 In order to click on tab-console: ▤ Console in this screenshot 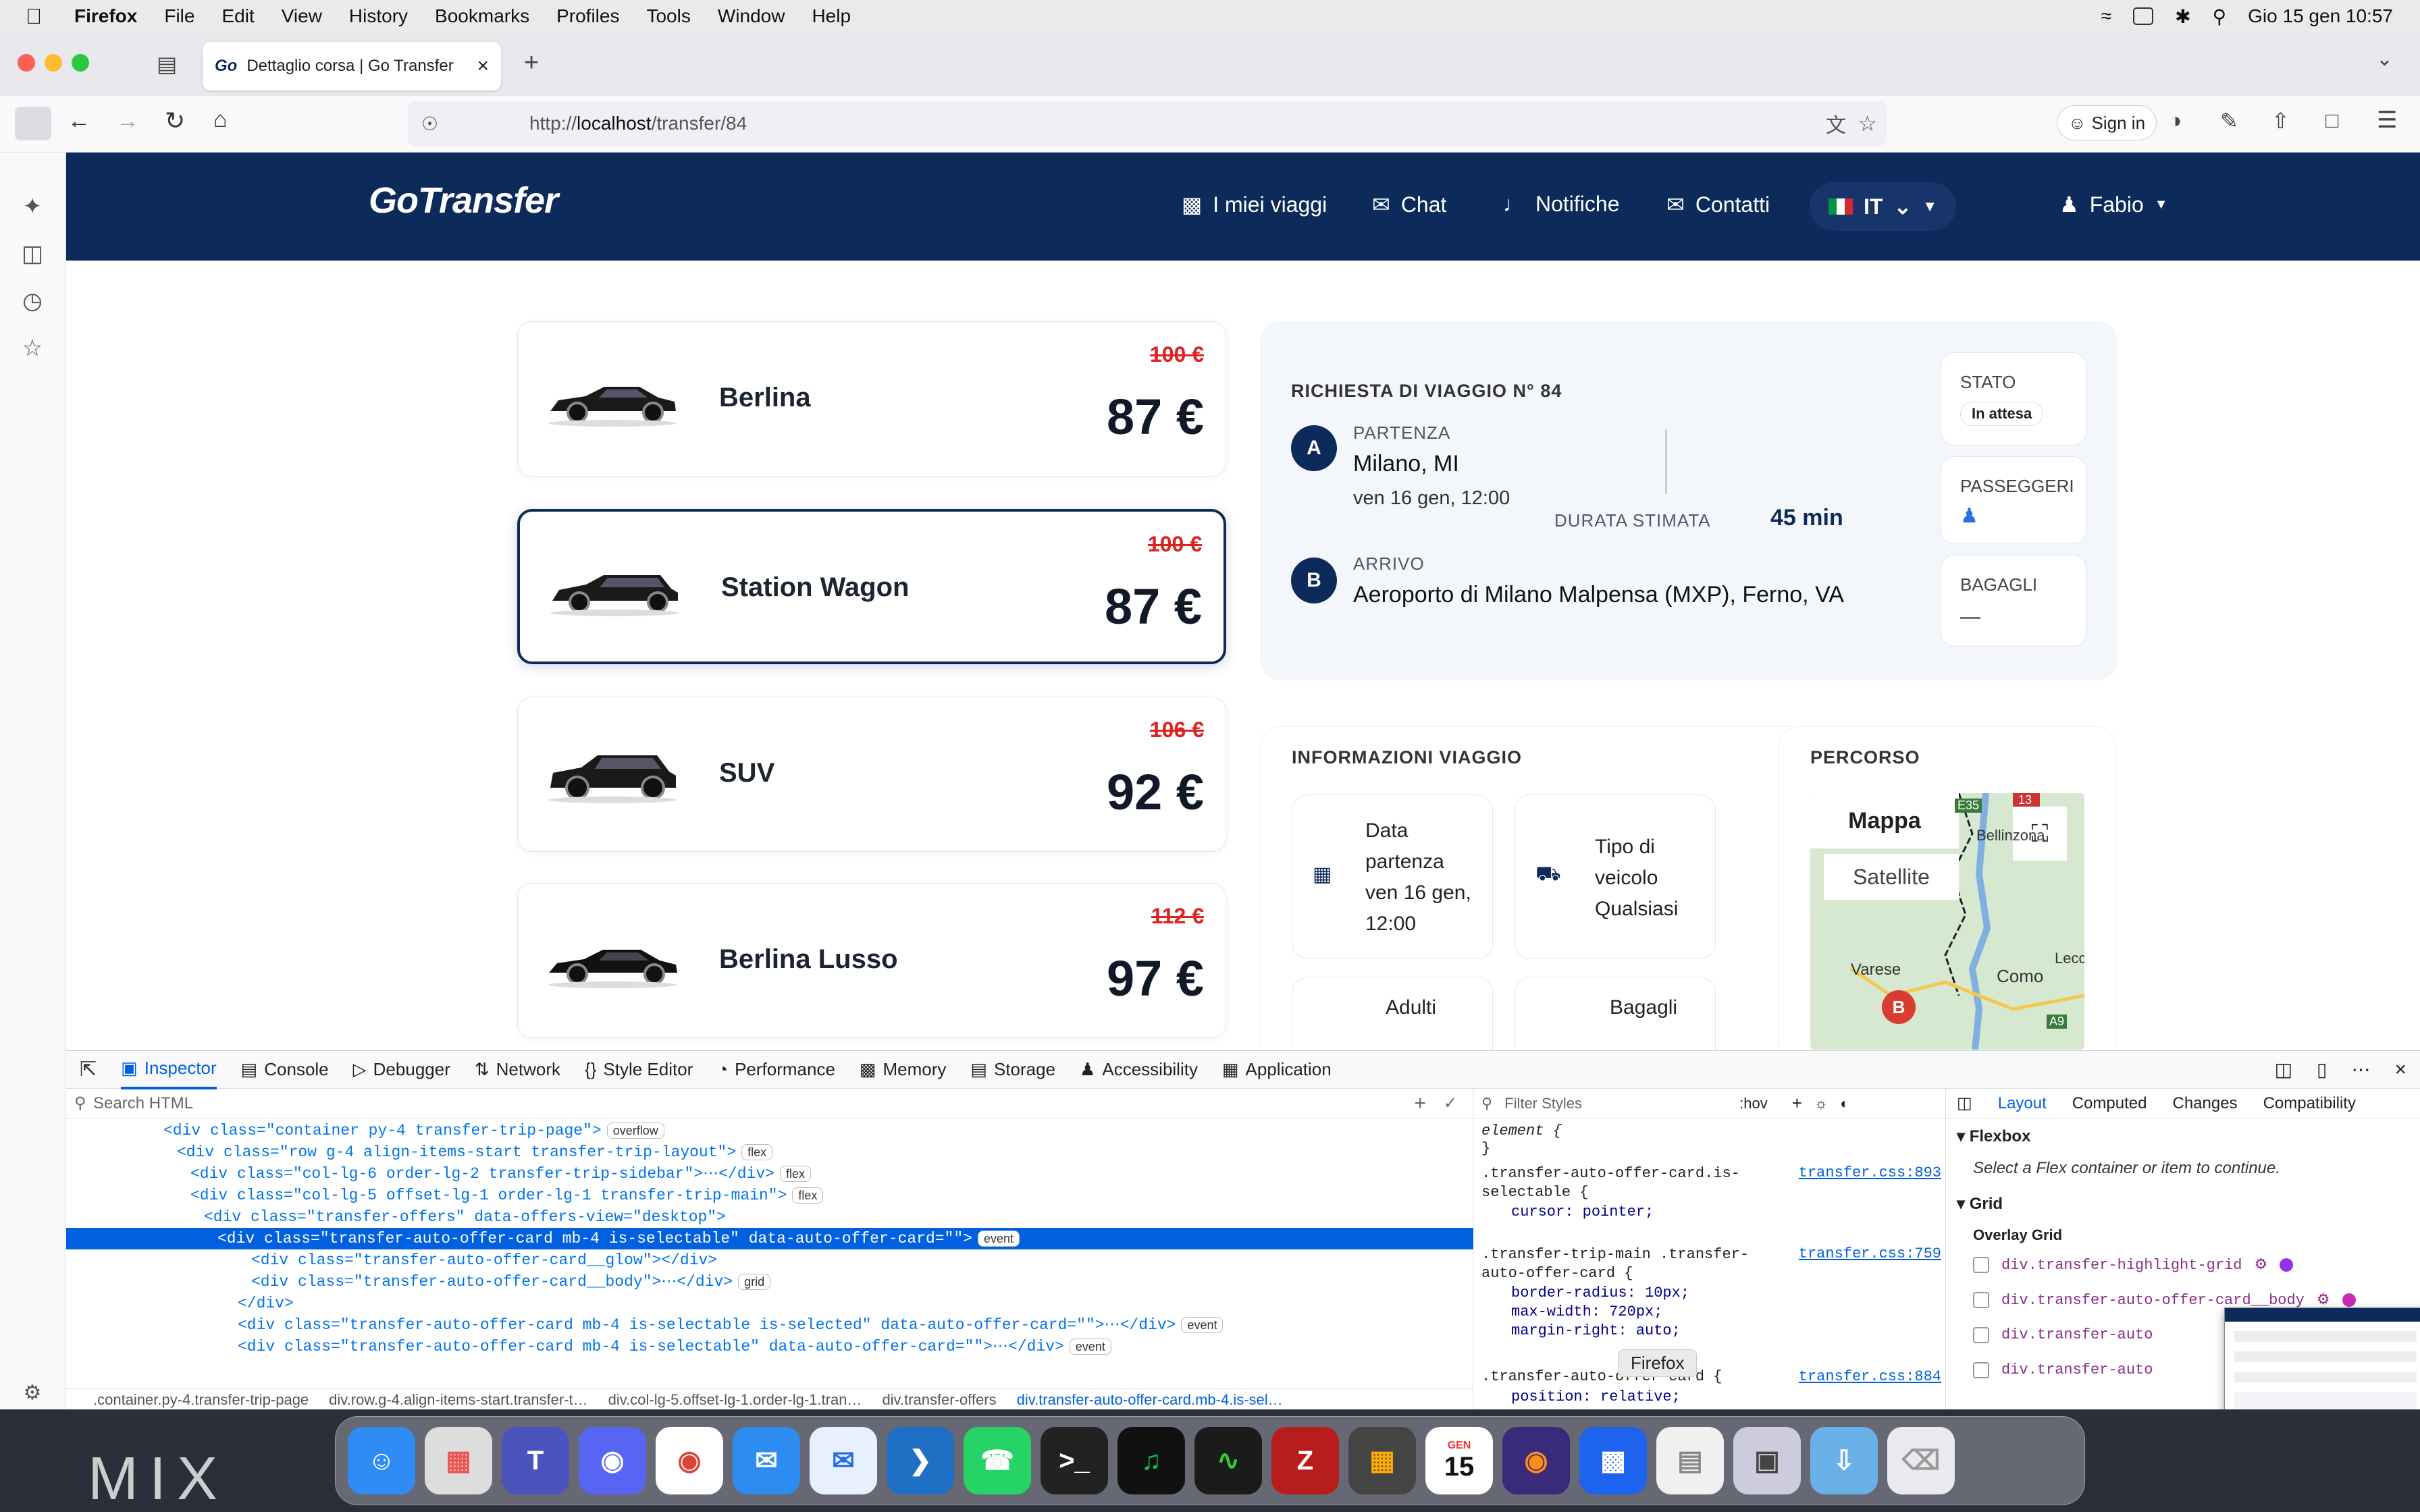, I will do `click(285, 1069)`.